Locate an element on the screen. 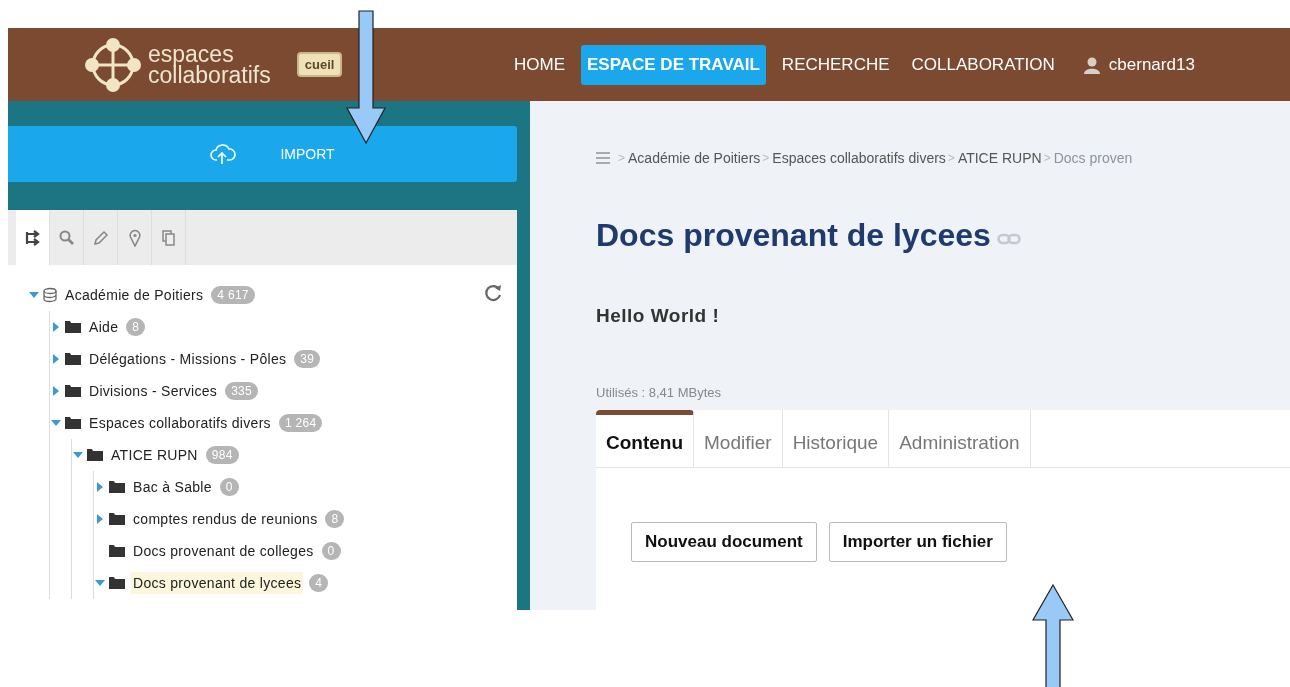 The width and height of the screenshot is (1290, 687). page-title: Docs provenant de lycees is located at coordinates (793, 235).